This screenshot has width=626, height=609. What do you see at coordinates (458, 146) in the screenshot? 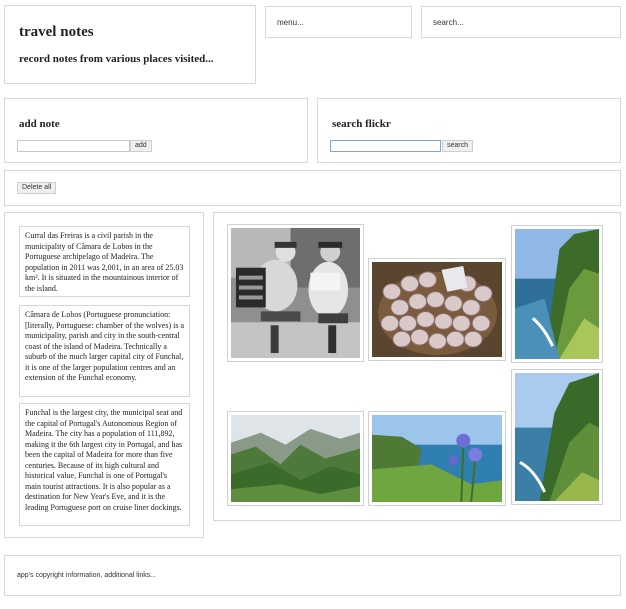
I see `flickr-search-button: search` at bounding box center [458, 146].